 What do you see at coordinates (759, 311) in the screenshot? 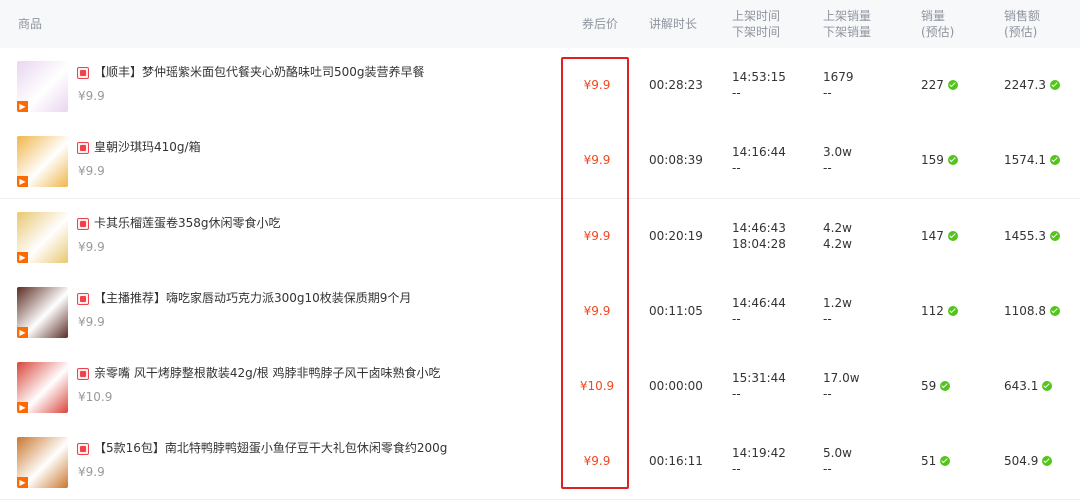
I see `time-cell: 14:46:44 --` at bounding box center [759, 311].